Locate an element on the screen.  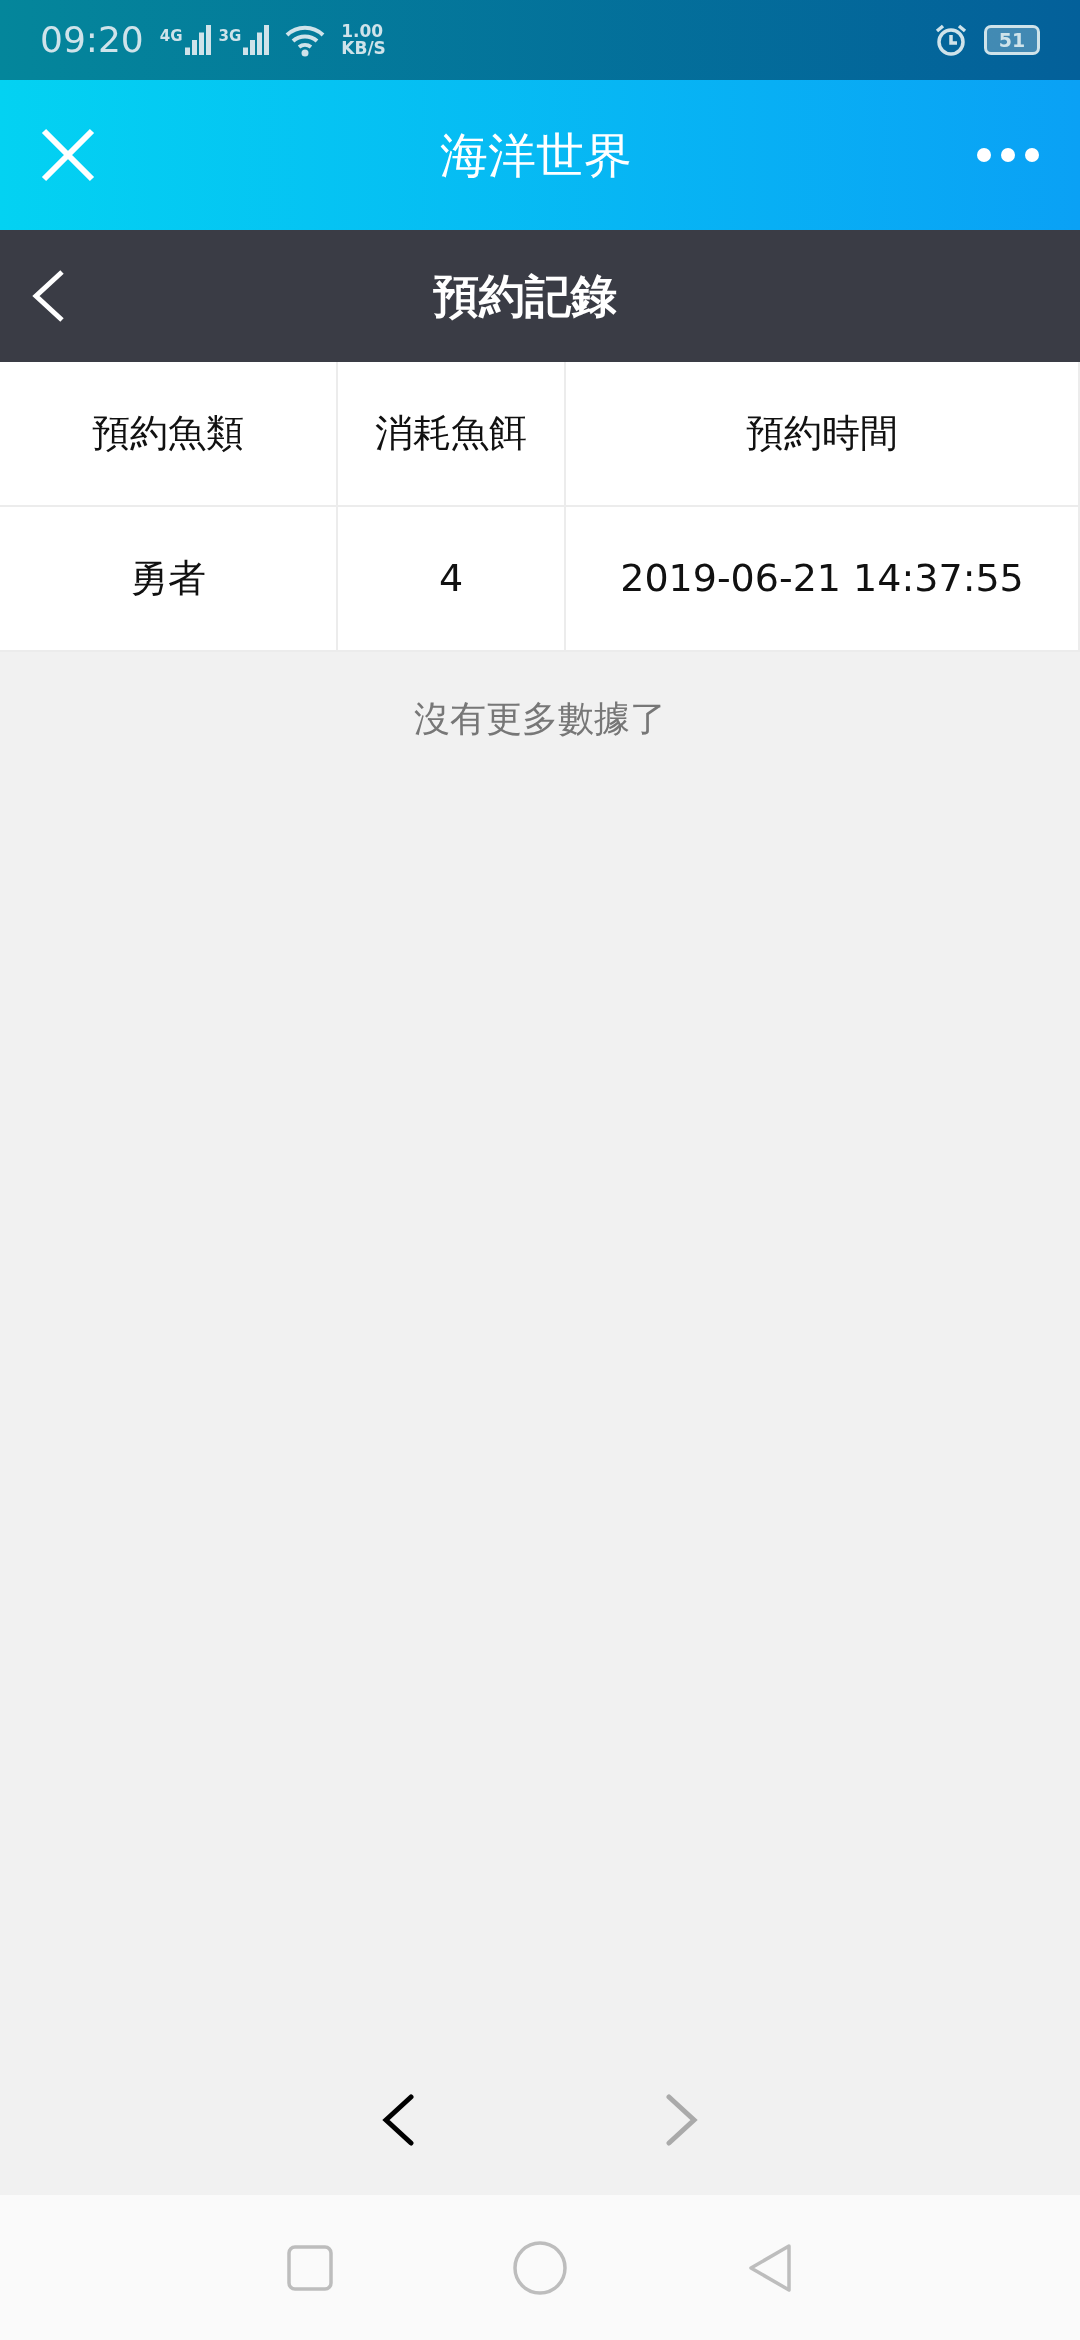
network-speed: 1.00 is located at coordinates (363, 31).